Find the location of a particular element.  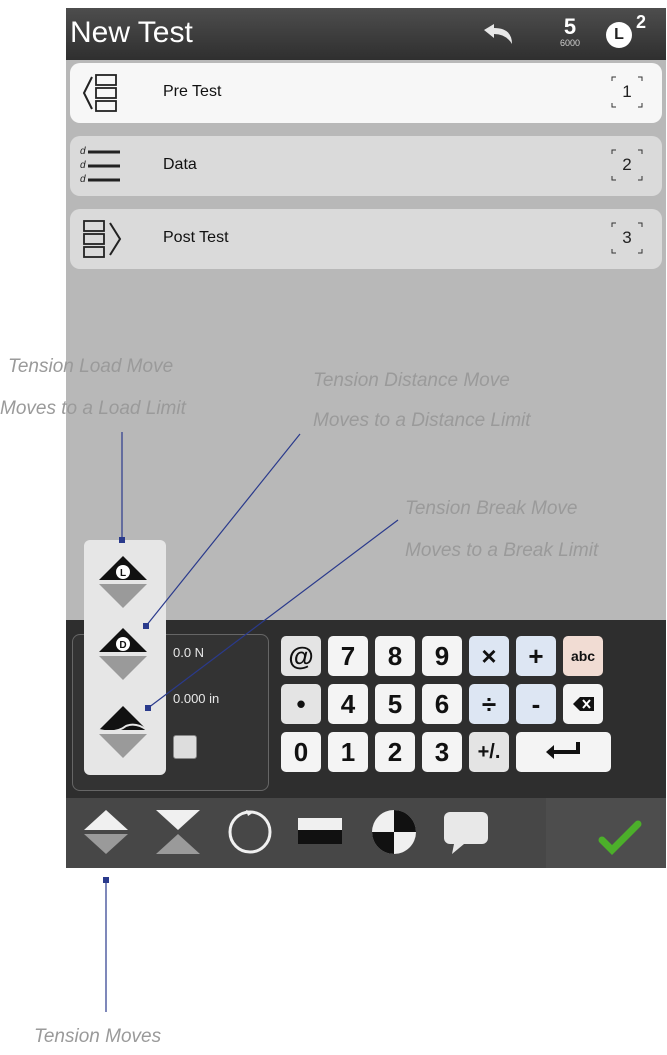

distance-leader-dot is located at coordinates (146, 626).